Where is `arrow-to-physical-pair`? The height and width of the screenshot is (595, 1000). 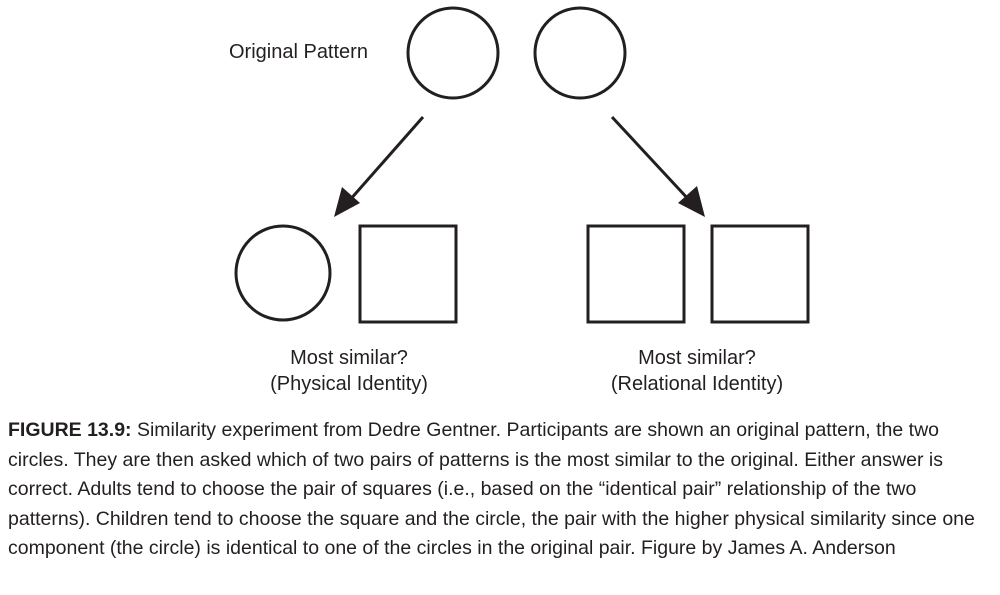
arrow-to-physical-pair is located at coordinates (379, 166).